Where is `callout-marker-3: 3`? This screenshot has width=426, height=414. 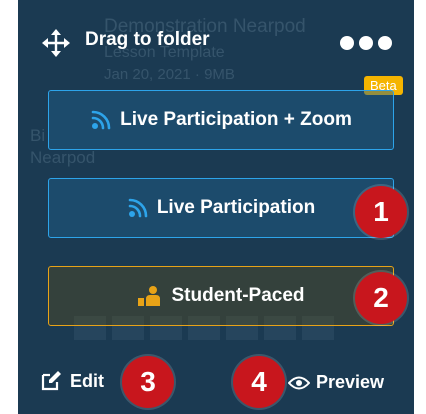 callout-marker-3: 3 is located at coordinates (148, 382).